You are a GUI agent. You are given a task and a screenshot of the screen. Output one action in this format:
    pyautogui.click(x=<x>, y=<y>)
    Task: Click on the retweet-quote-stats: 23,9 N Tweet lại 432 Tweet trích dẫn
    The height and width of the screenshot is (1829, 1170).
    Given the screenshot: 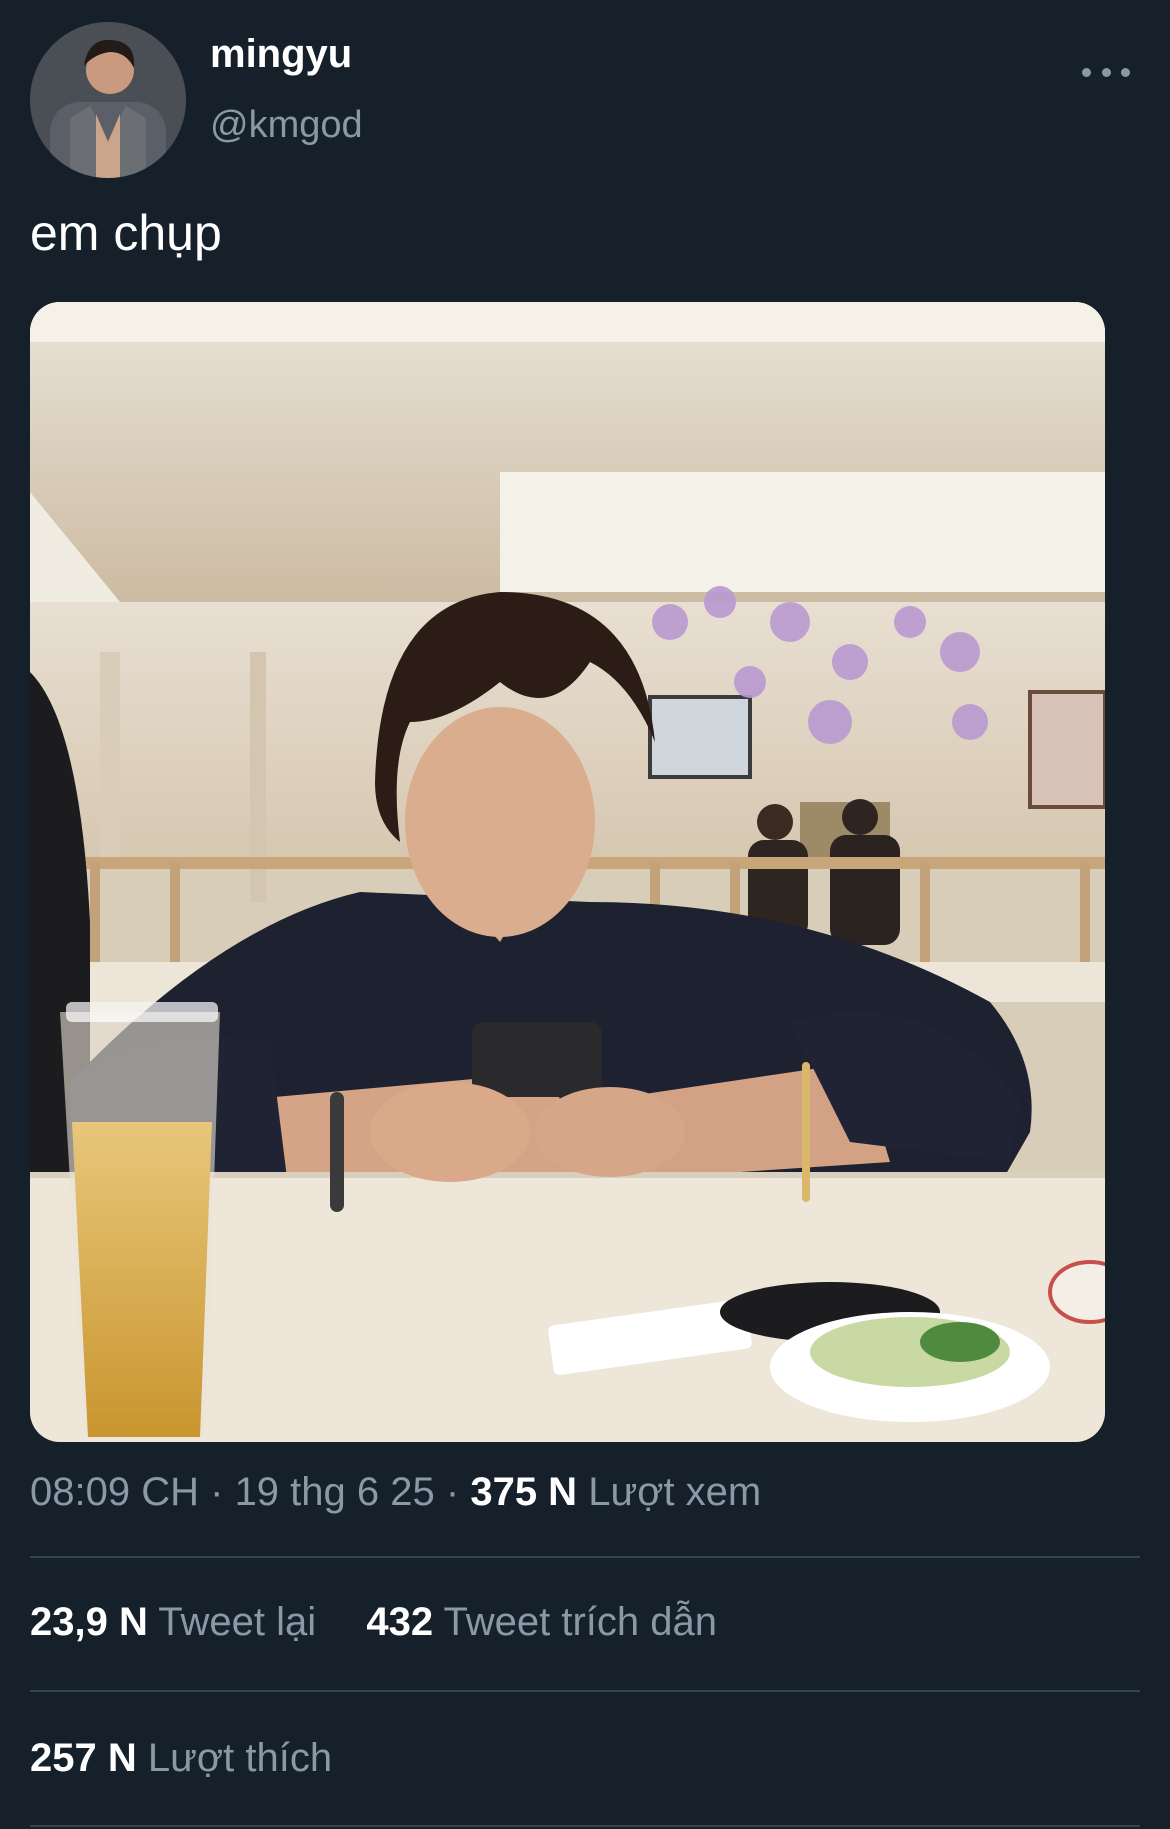 What is the action you would take?
    pyautogui.click(x=373, y=1622)
    